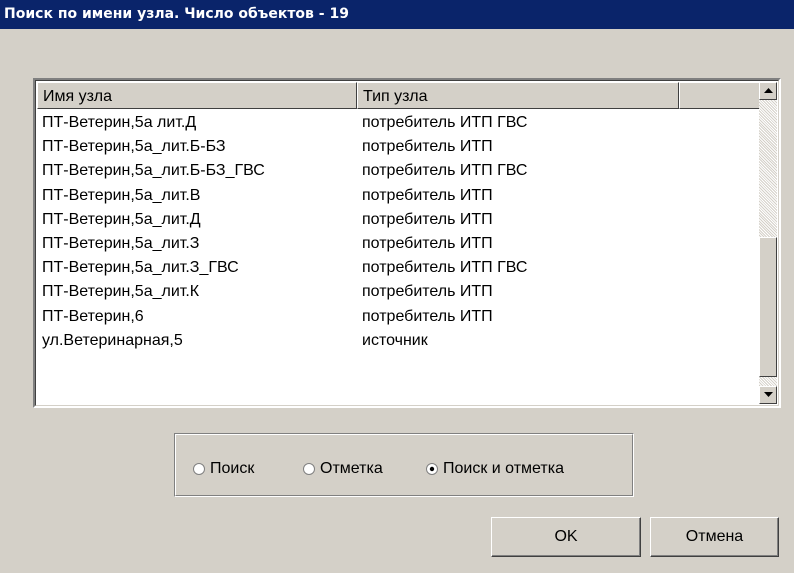 Image resolution: width=794 pixels, height=573 pixels. Describe the element at coordinates (714, 537) in the screenshot. I see `cancel-button: Отмена` at that location.